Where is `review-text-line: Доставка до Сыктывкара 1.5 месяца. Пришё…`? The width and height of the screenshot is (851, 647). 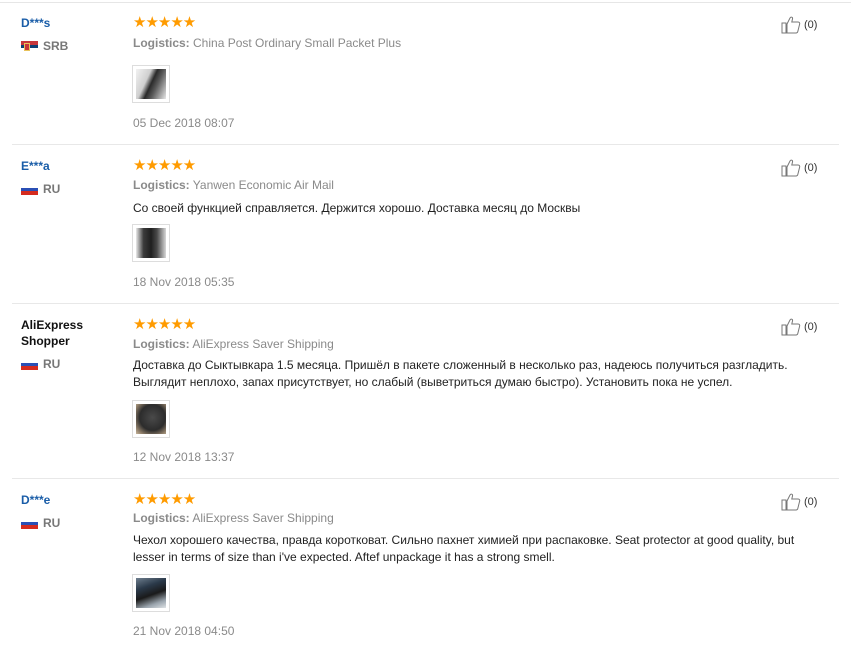
review-text-line: Доставка до Сыктывкара 1.5 месяца. Пришё… is located at coordinates (460, 365).